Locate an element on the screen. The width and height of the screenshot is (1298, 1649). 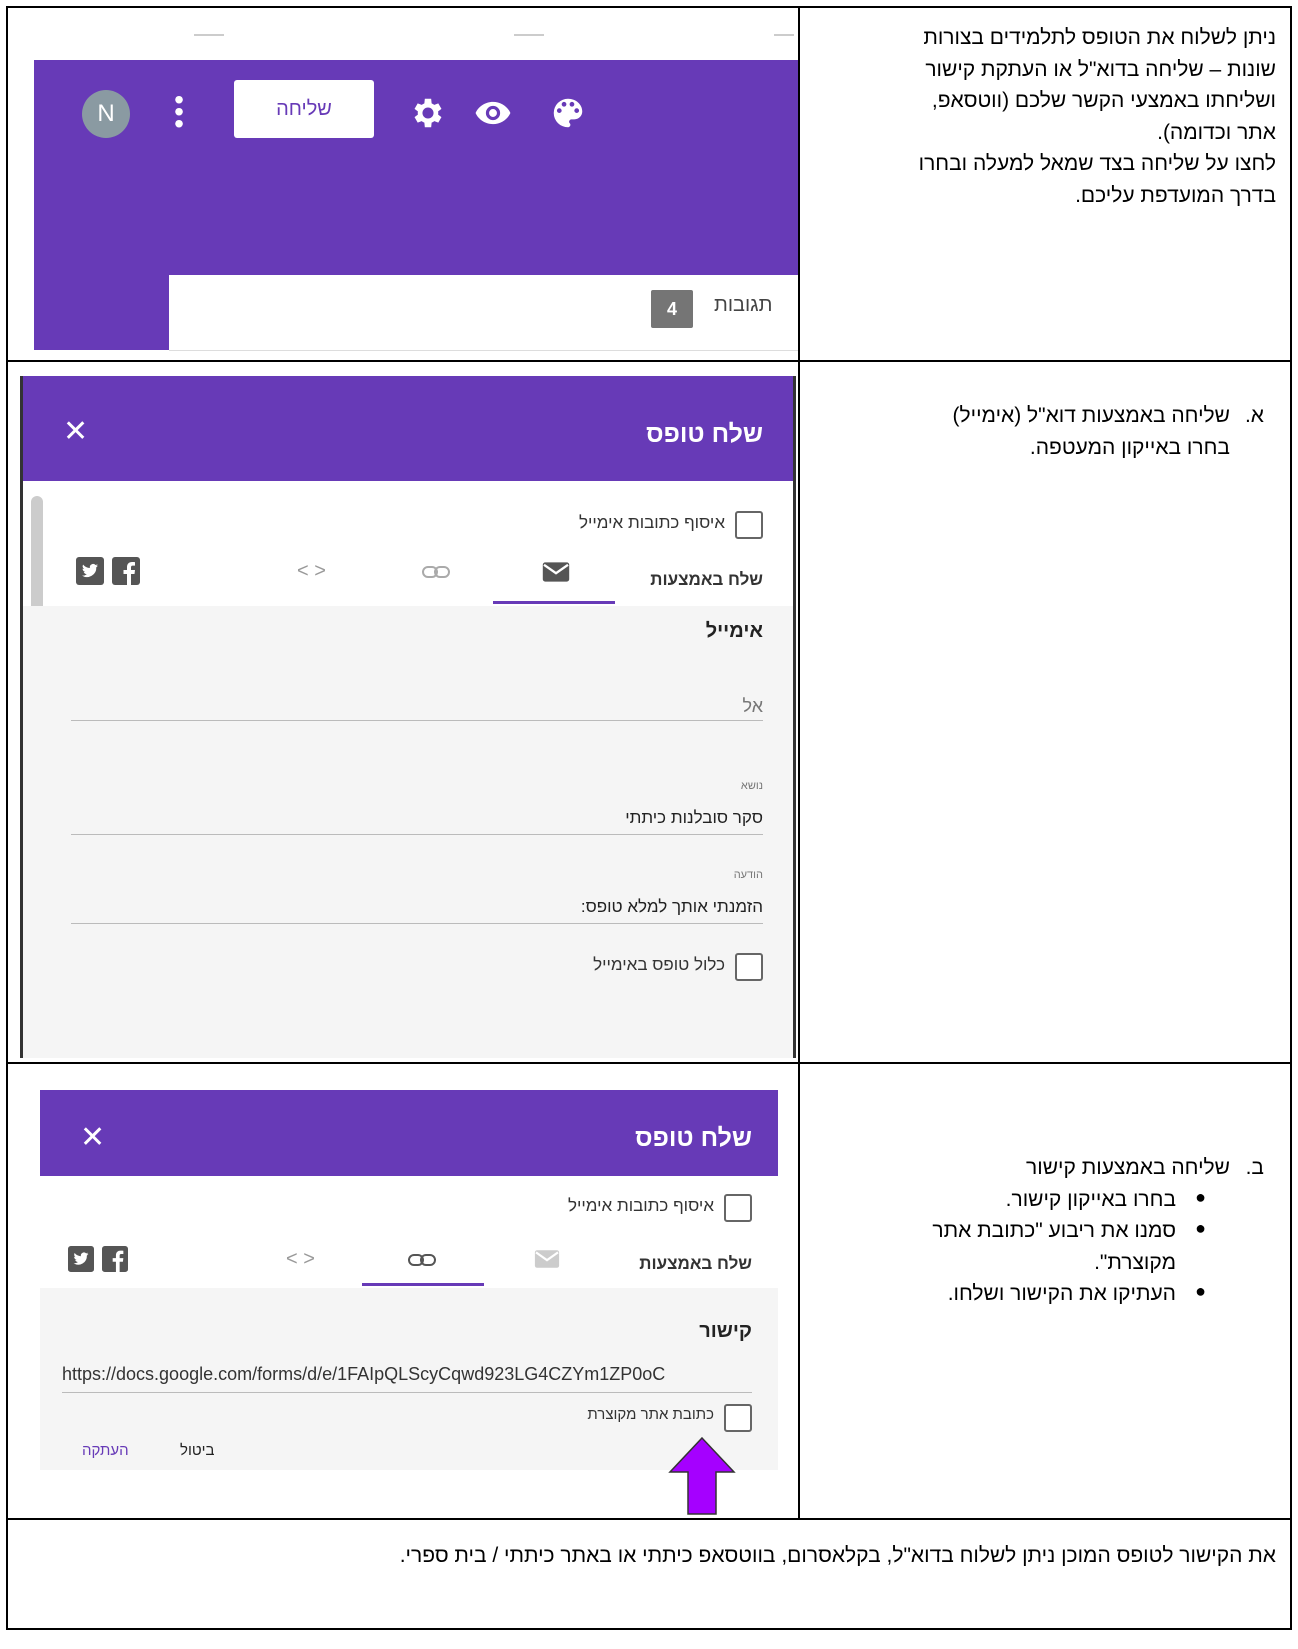
message-input: הזמנתי אותך למלא טופס: is located at coordinates (672, 907).